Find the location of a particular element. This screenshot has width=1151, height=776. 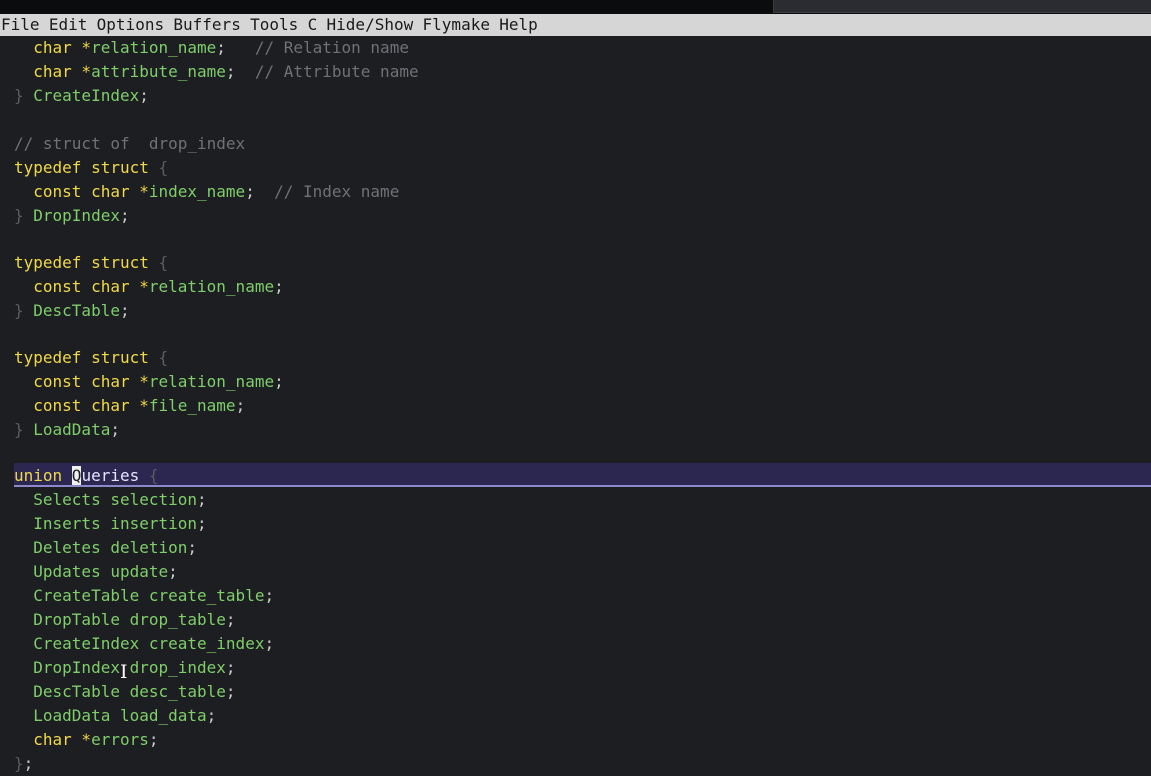

menu-help: Help is located at coordinates (518, 24).